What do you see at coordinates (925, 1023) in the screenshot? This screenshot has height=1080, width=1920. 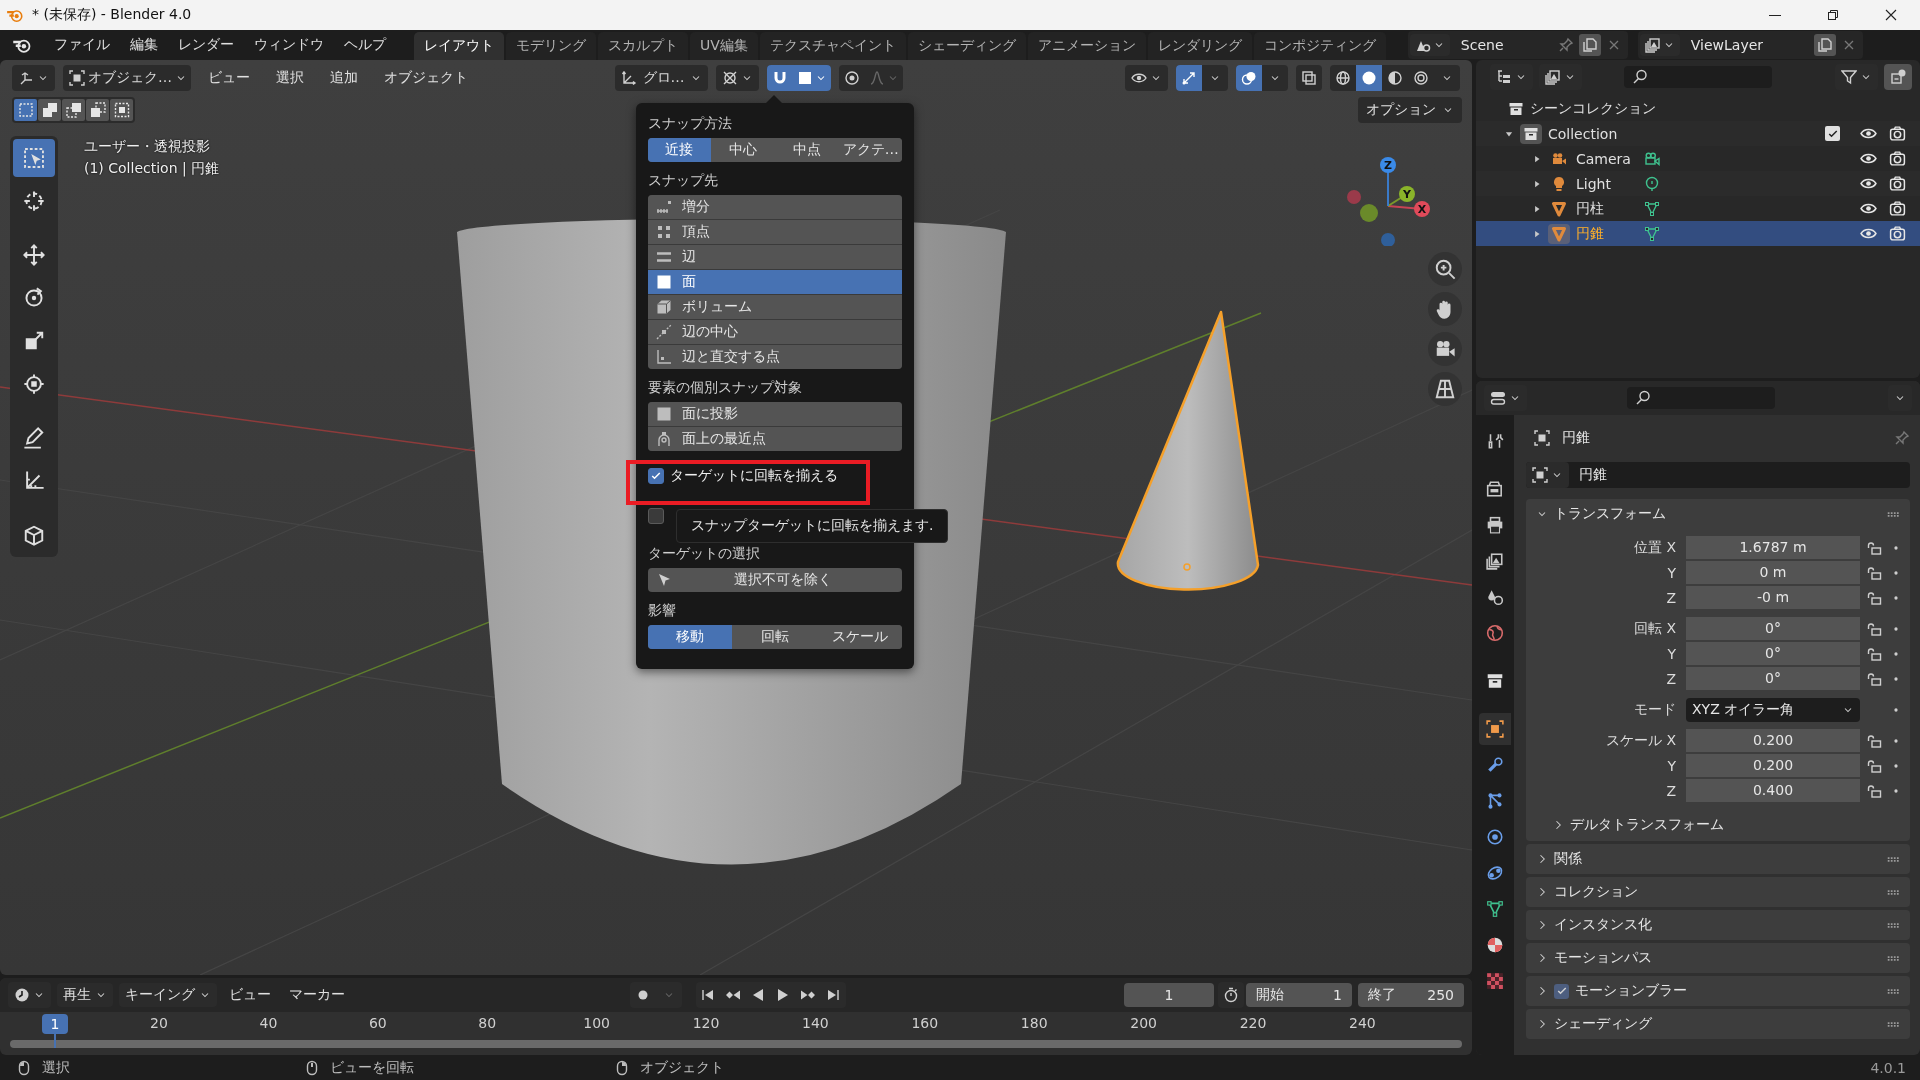 I see `frame-number: 160` at bounding box center [925, 1023].